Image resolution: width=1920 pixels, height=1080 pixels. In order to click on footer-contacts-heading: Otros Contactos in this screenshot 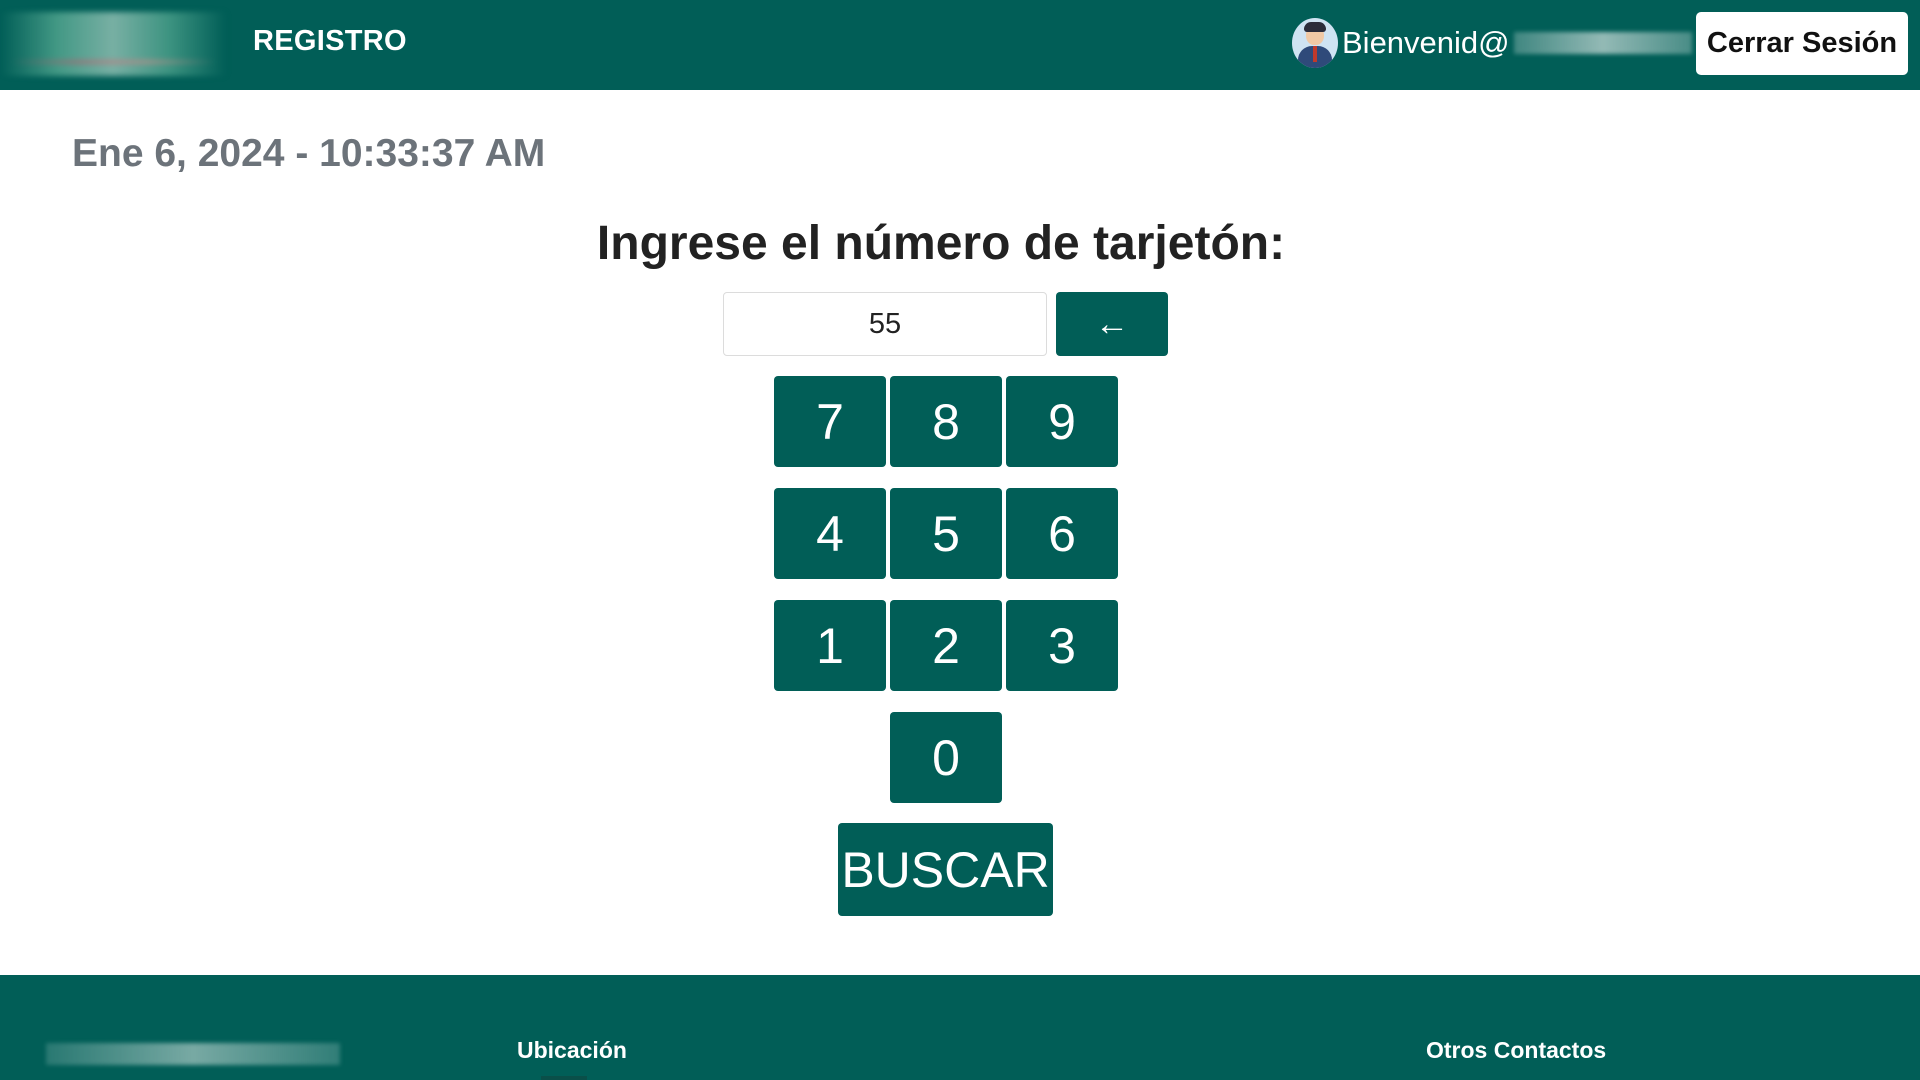, I will do `click(1516, 1050)`.